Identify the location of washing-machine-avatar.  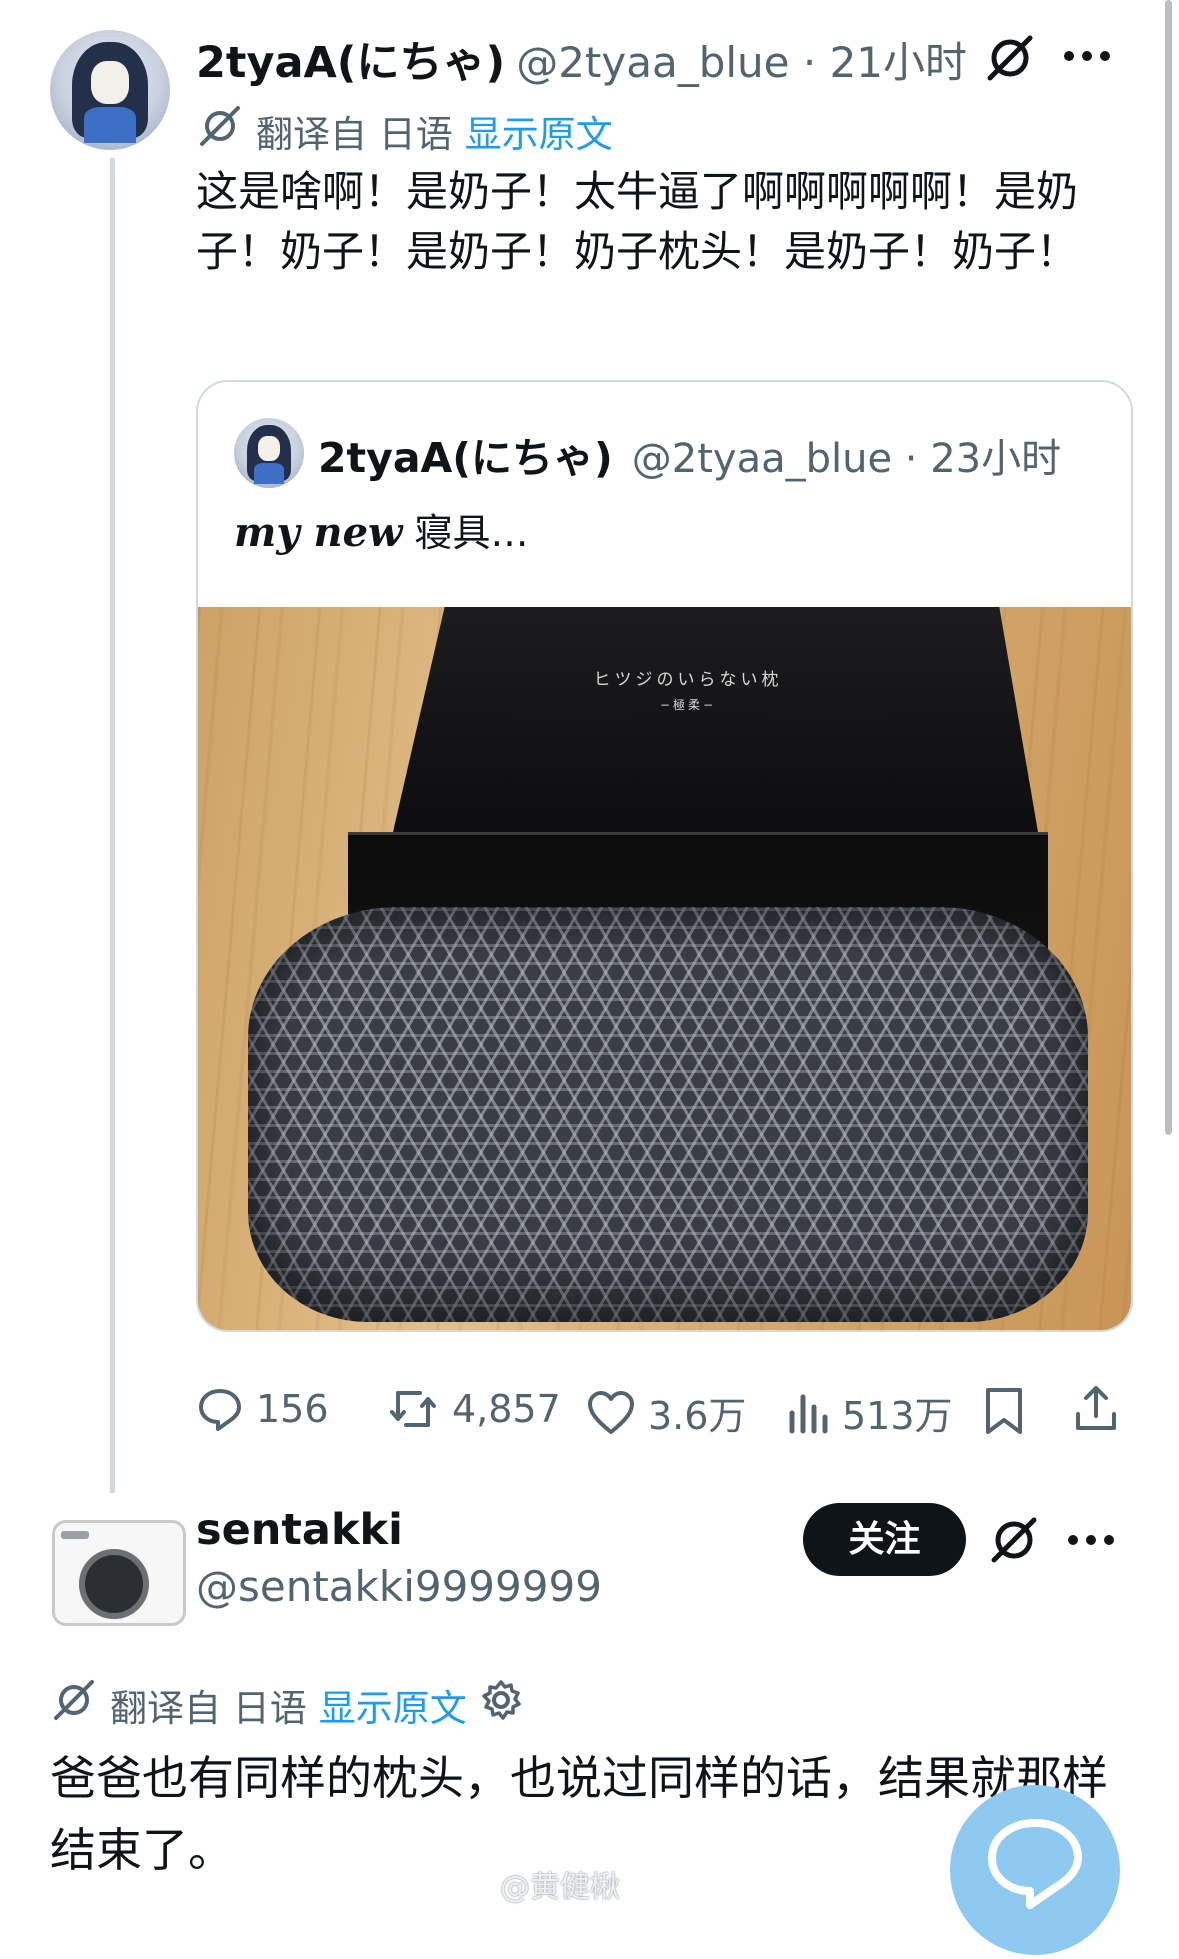
(119, 1573).